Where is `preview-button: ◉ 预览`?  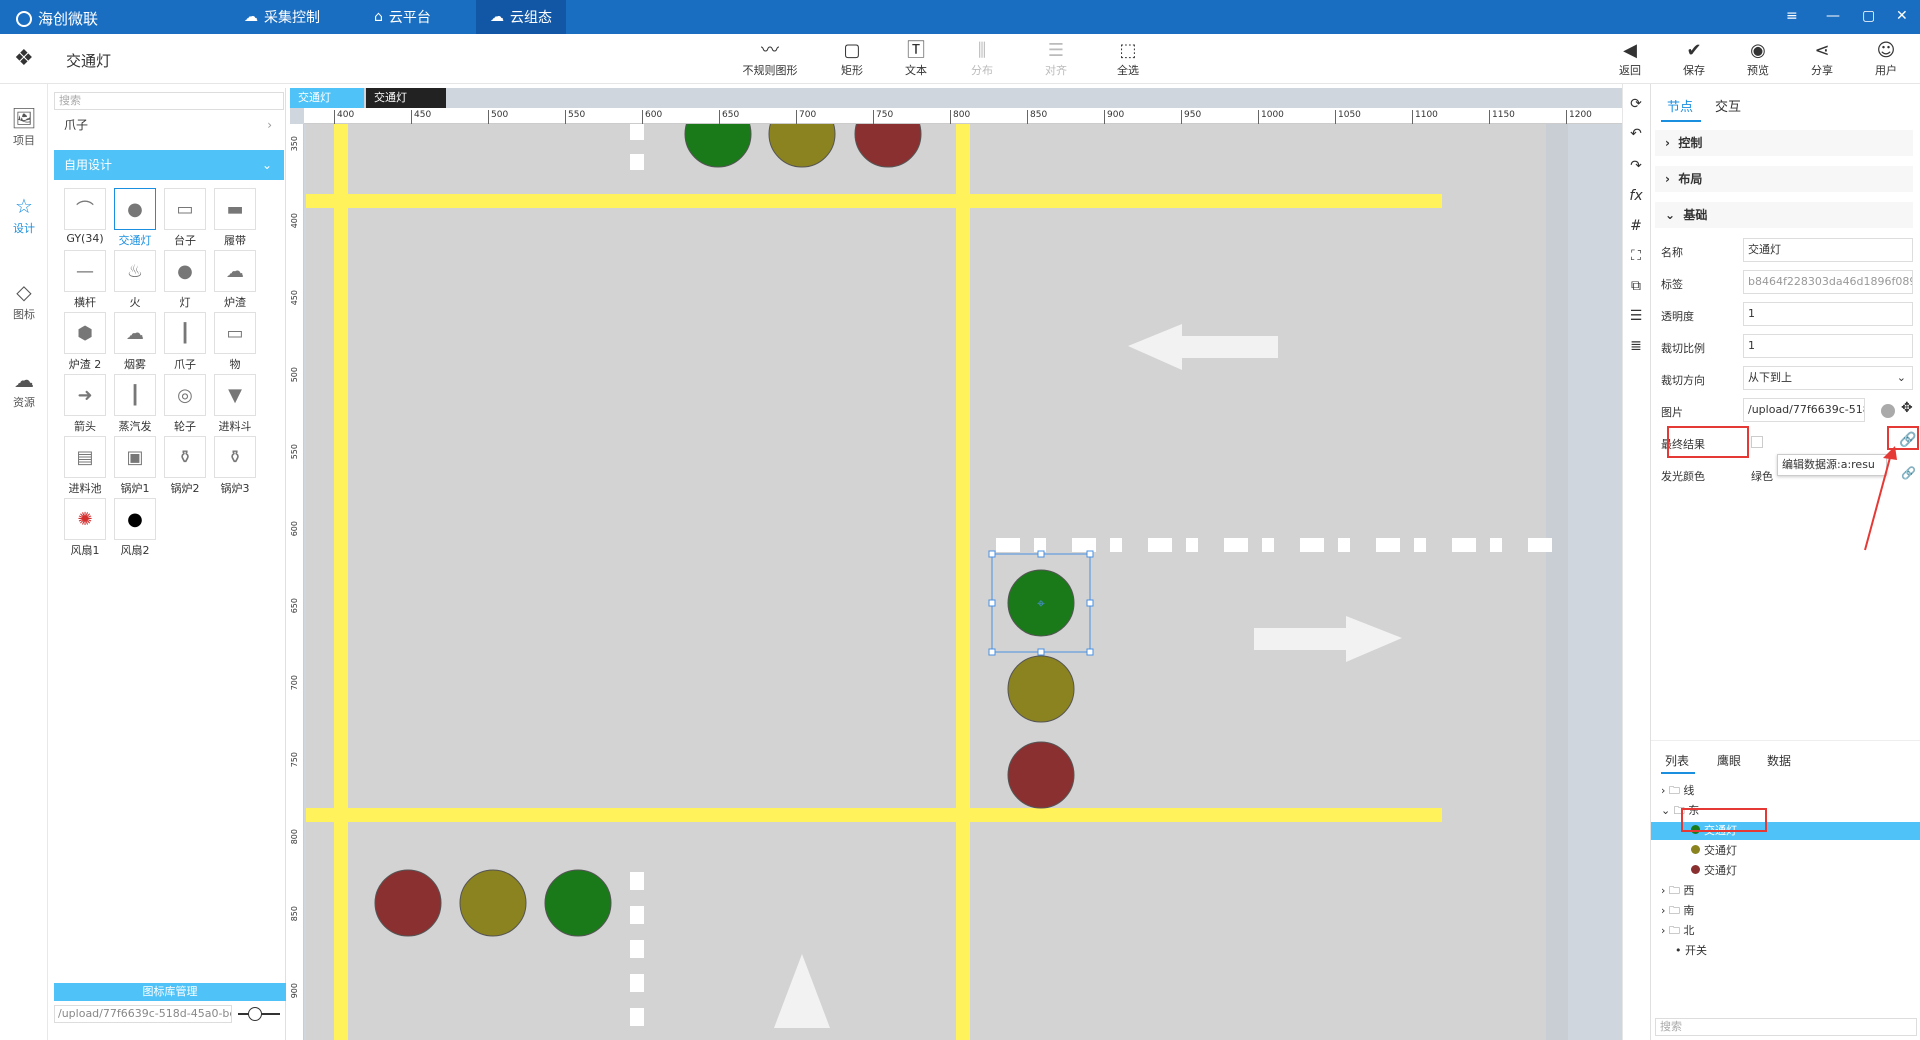
preview-button: ◉ 预览 is located at coordinates (1758, 59).